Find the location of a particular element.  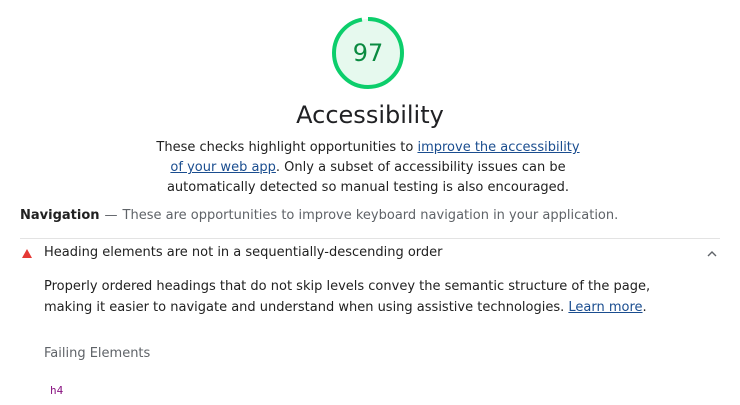

warning-triangle-icon is located at coordinates (27, 253).